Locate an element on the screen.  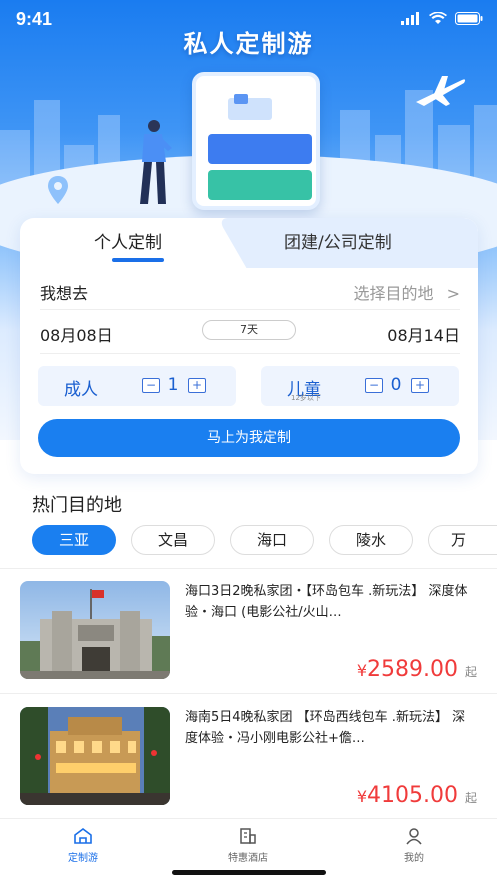
street-night-photo is located at coordinates (95, 756).